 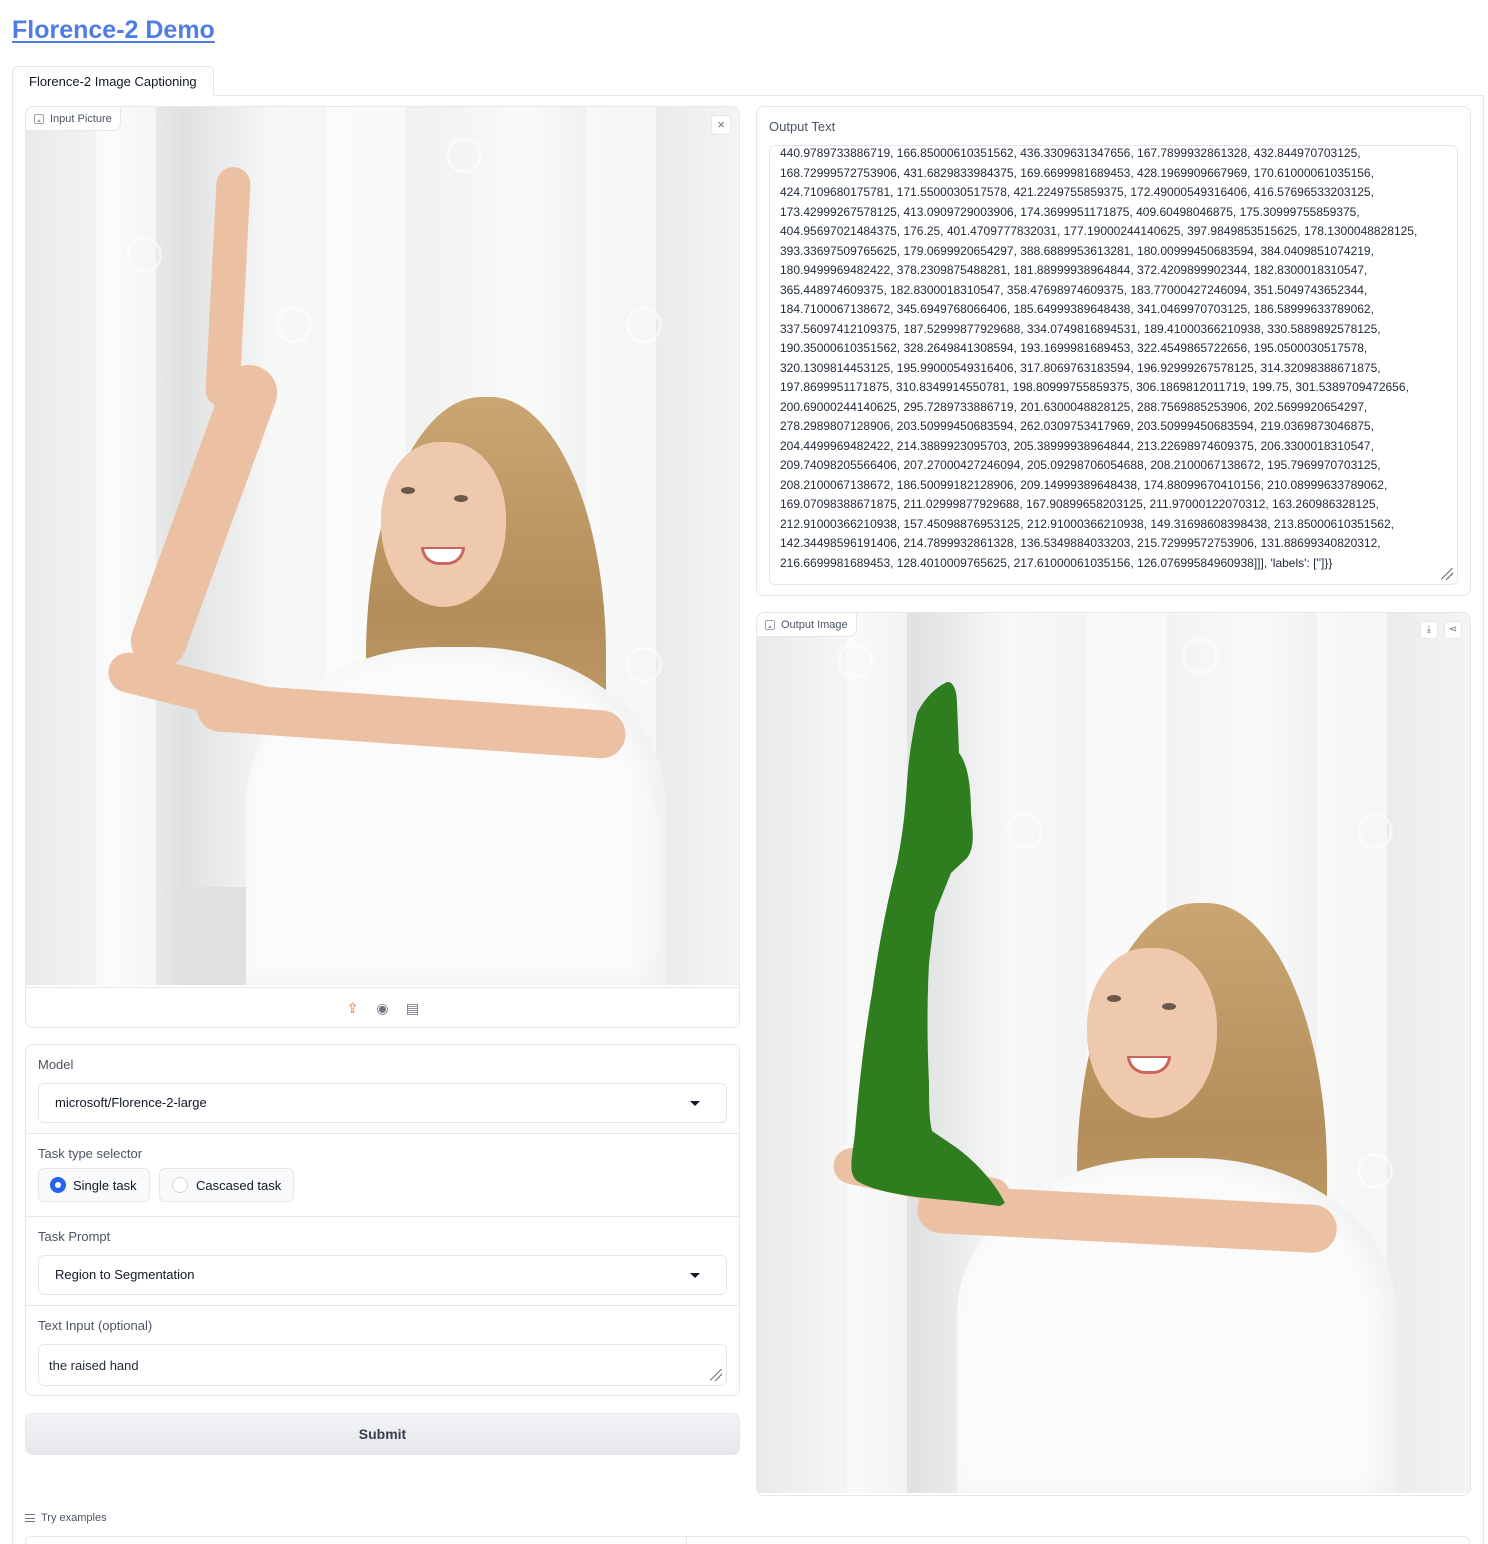 I want to click on list-icon, so click(x=30, y=1518).